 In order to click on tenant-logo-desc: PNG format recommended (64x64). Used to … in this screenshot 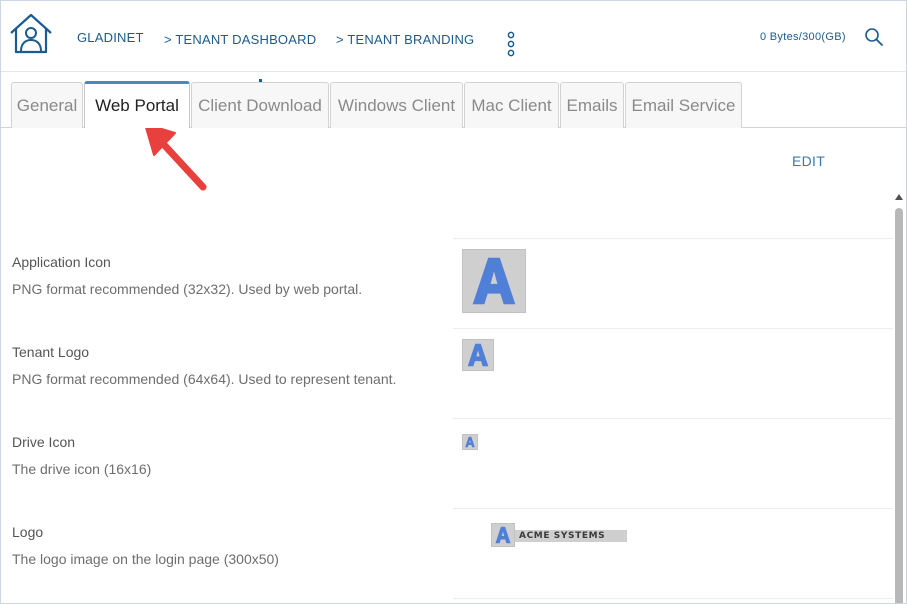, I will do `click(204, 379)`.